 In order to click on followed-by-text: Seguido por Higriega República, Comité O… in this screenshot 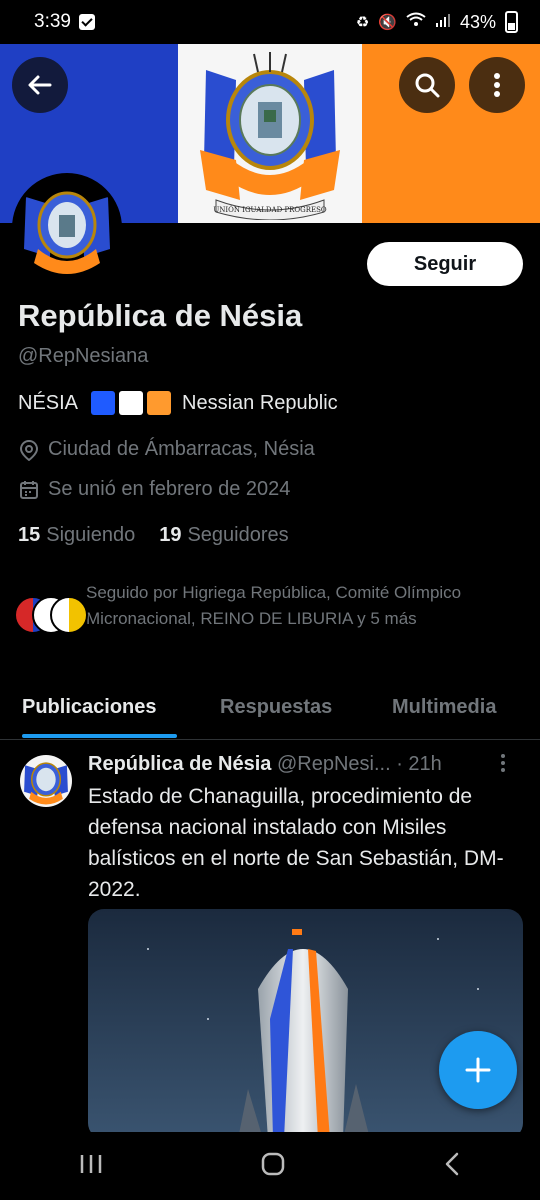, I will do `click(274, 605)`.